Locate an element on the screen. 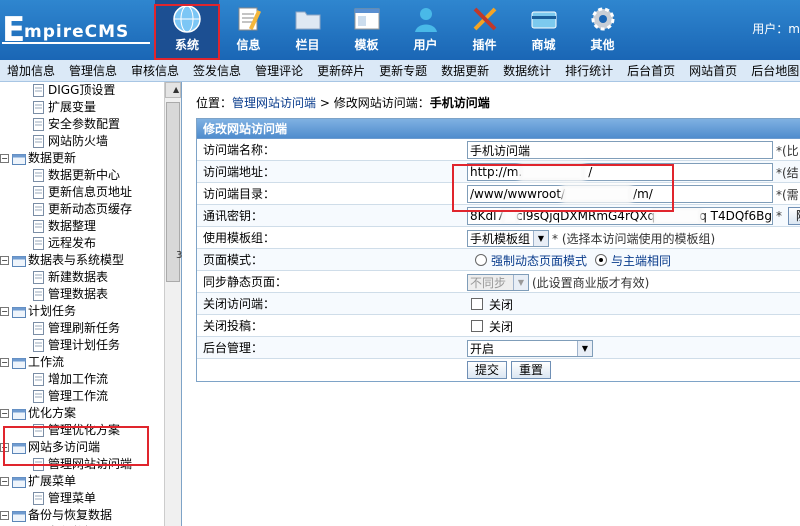  menu-item: 排行统计 is located at coordinates (589, 71).